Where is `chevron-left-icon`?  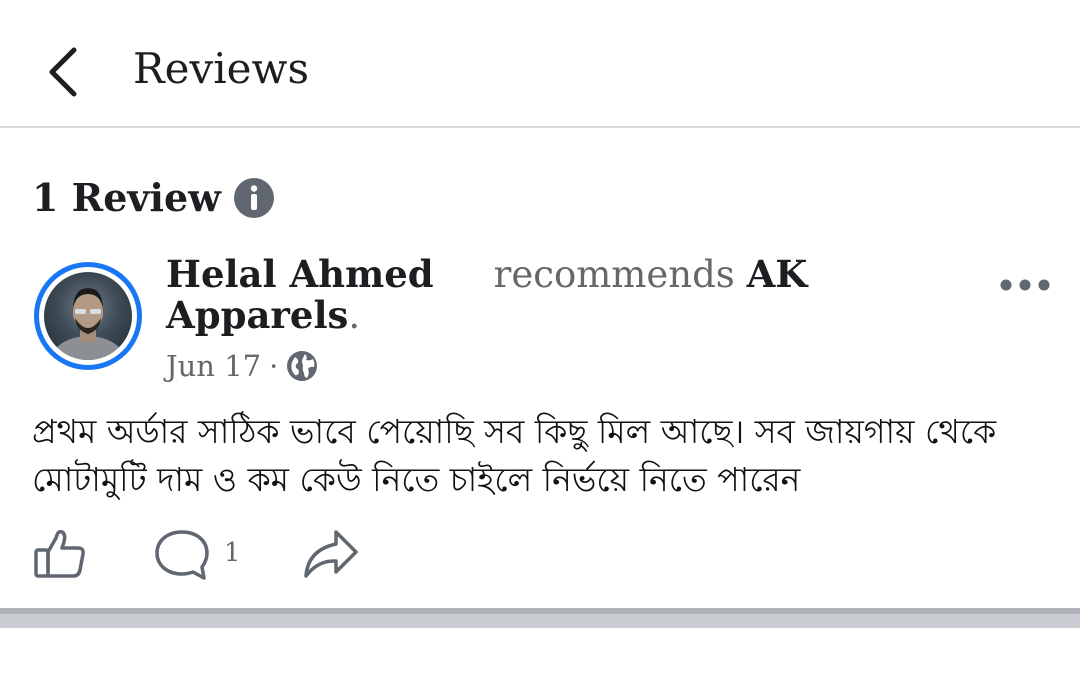 chevron-left-icon is located at coordinates (63, 72).